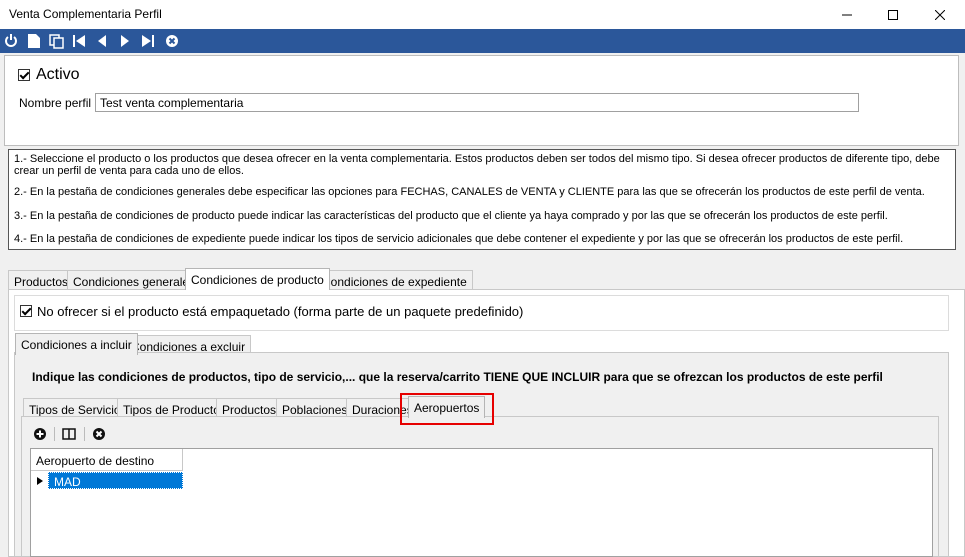 This screenshot has height=557, width=965. Describe the element at coordinates (41, 435) in the screenshot. I see `add-icon` at that location.